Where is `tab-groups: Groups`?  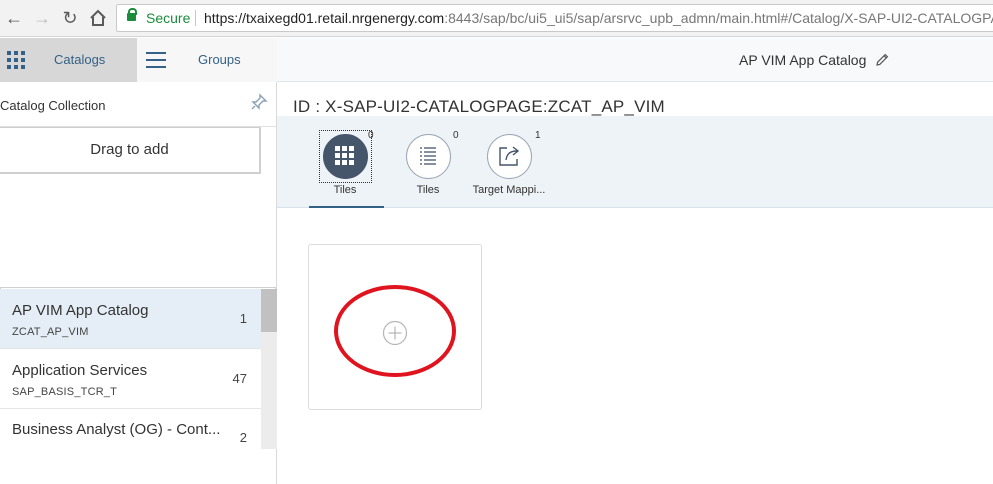
tab-groups: Groups is located at coordinates (207, 60).